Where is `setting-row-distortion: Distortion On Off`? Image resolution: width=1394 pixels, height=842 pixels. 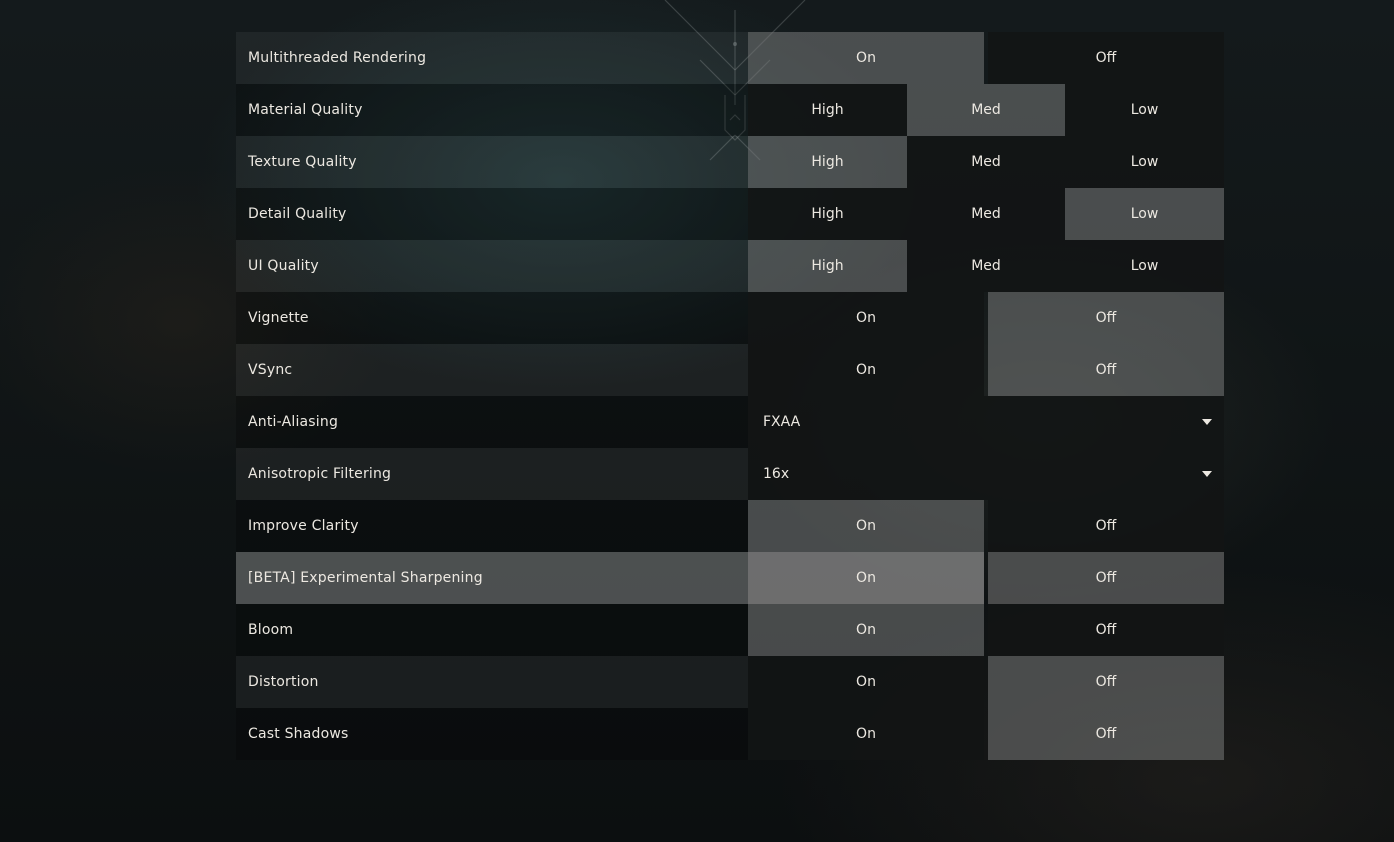
setting-row-distortion: Distortion On Off is located at coordinates (730, 682).